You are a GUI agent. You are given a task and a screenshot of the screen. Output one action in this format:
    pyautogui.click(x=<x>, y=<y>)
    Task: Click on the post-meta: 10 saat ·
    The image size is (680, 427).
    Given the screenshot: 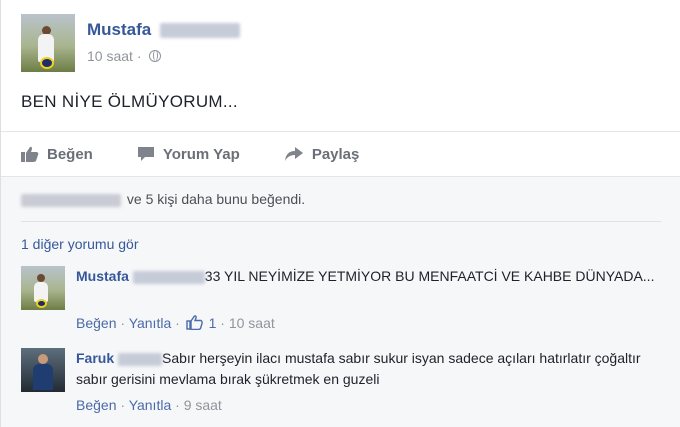 What is the action you would take?
    pyautogui.click(x=124, y=56)
    